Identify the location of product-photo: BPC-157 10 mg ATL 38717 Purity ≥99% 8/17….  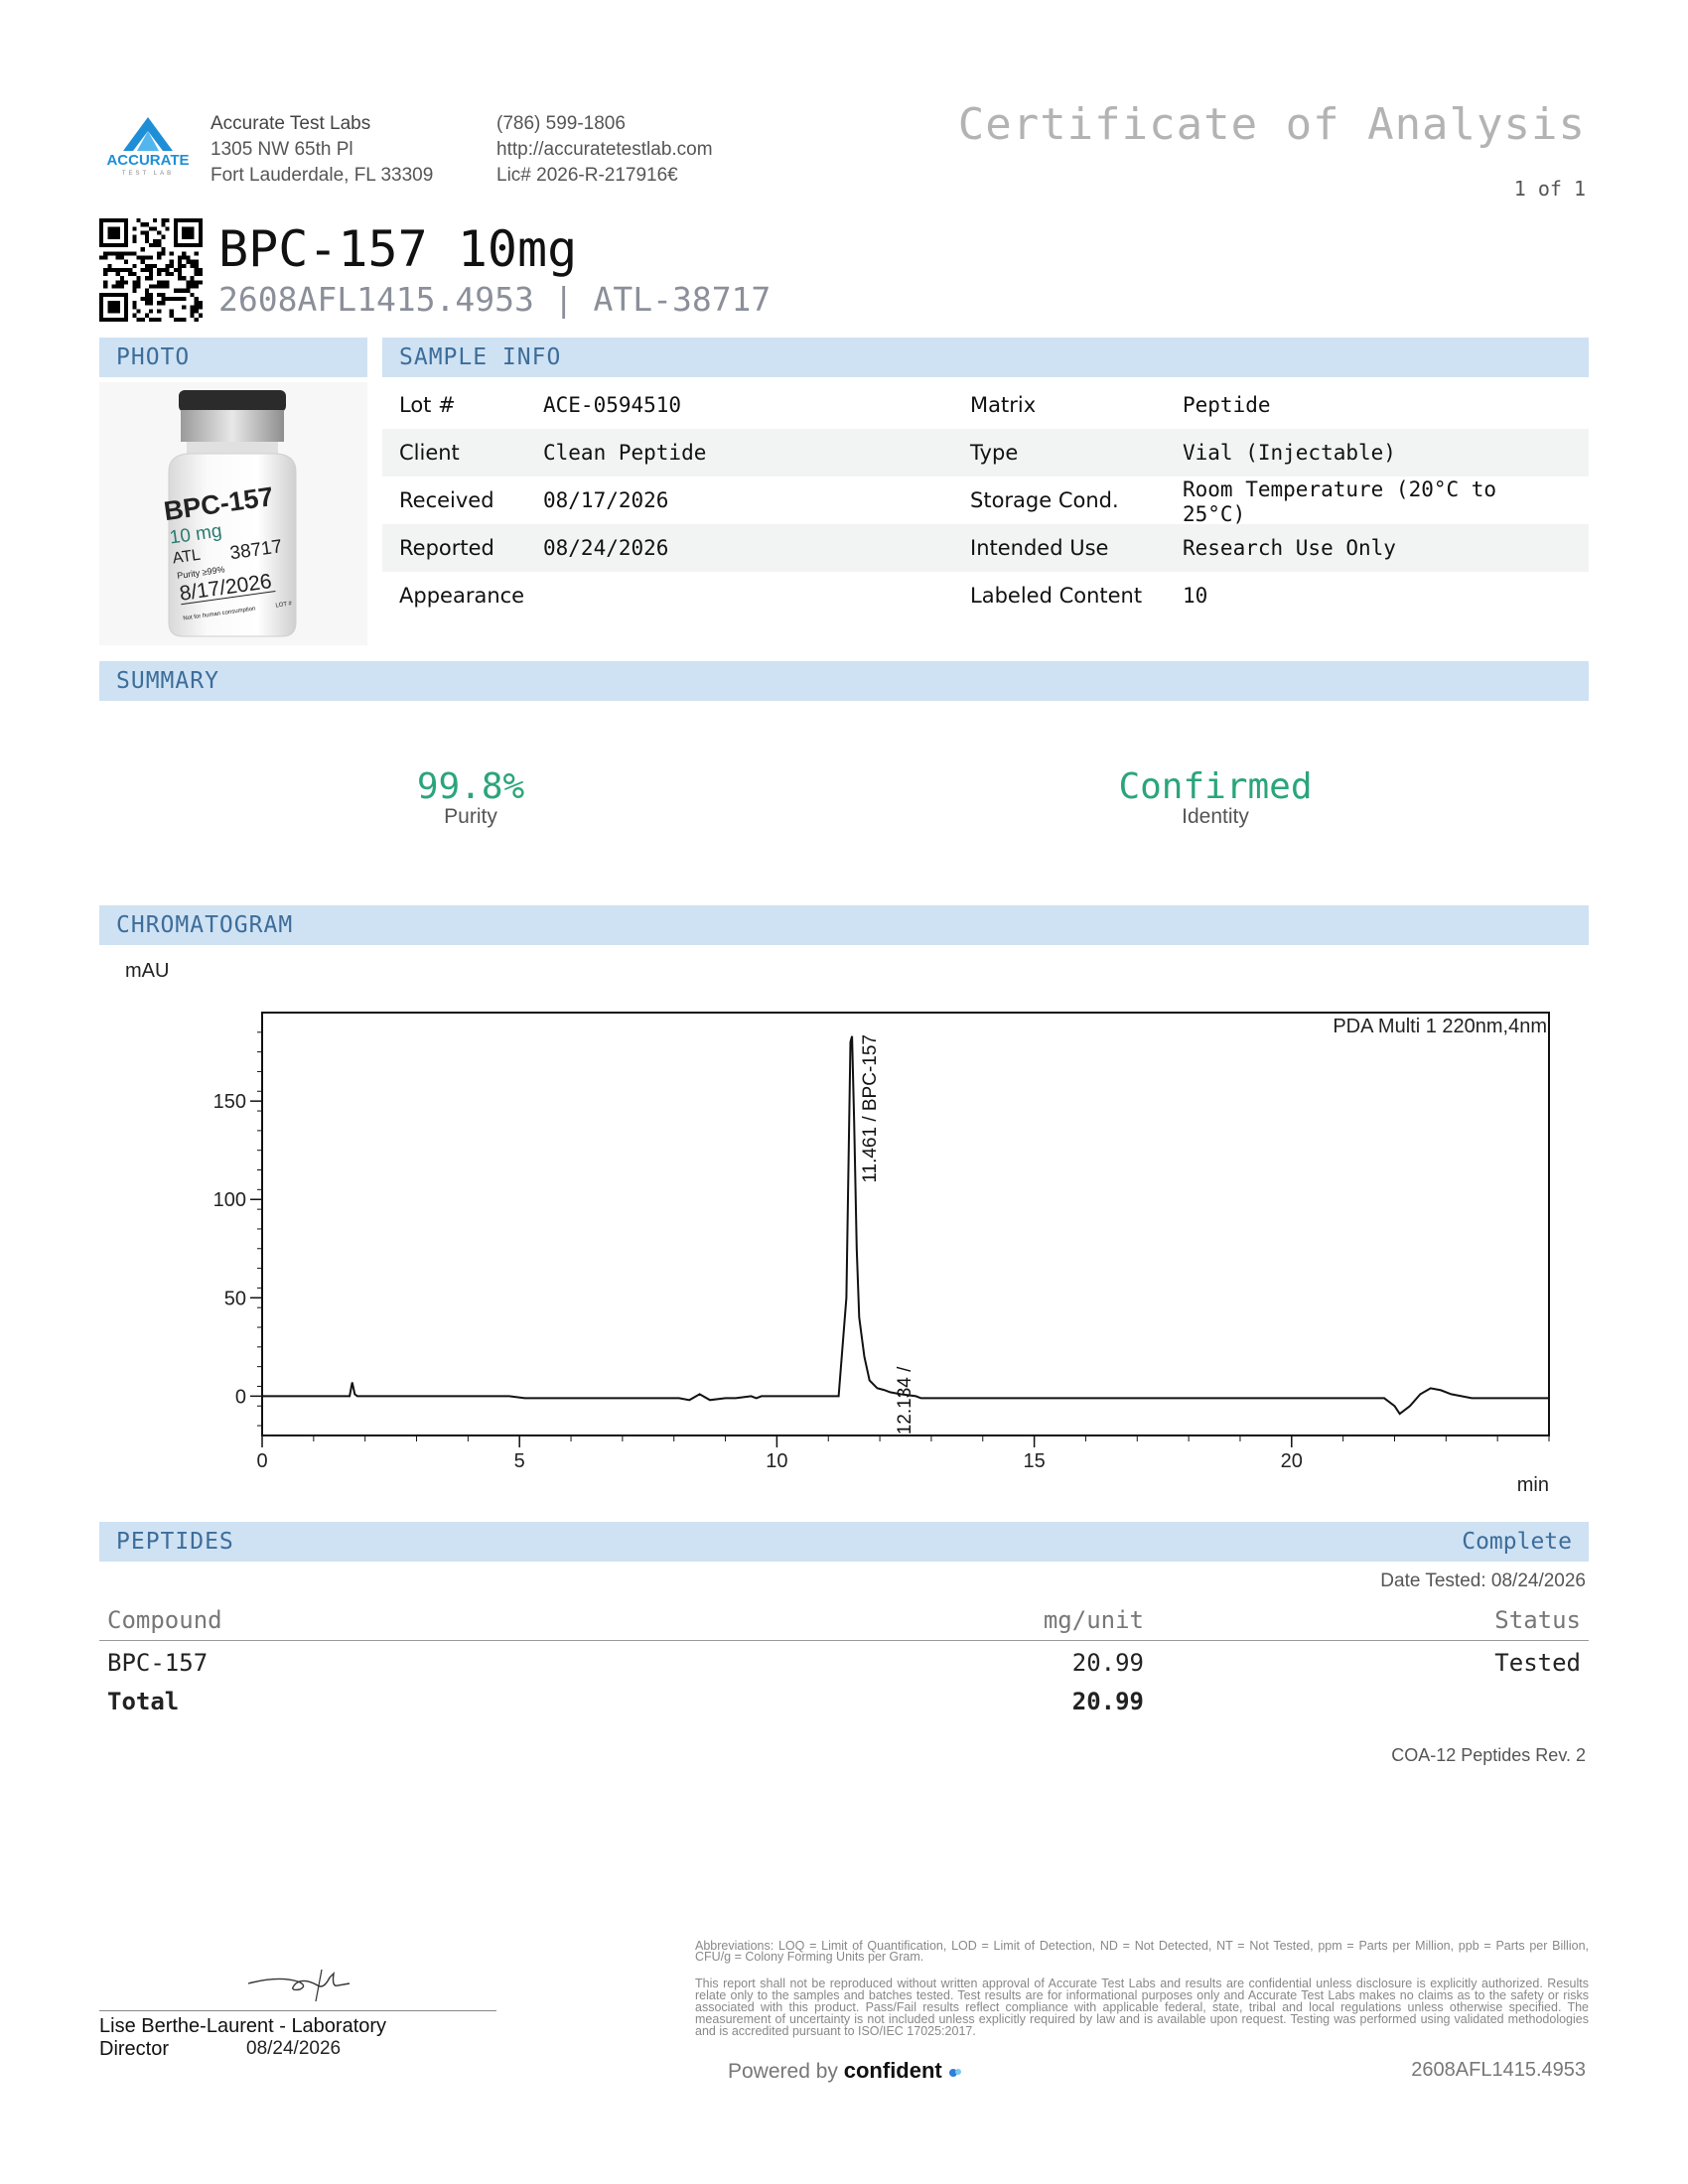
(233, 513).